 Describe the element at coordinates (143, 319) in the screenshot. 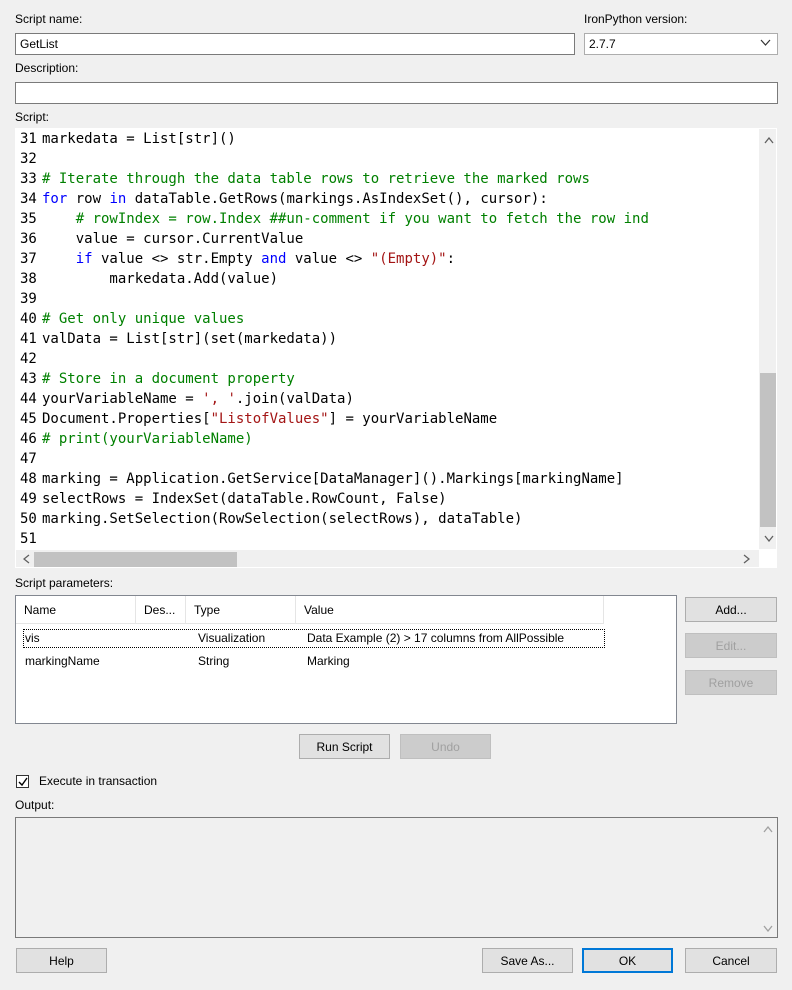

I see `code-token: # Get only unique values` at that location.